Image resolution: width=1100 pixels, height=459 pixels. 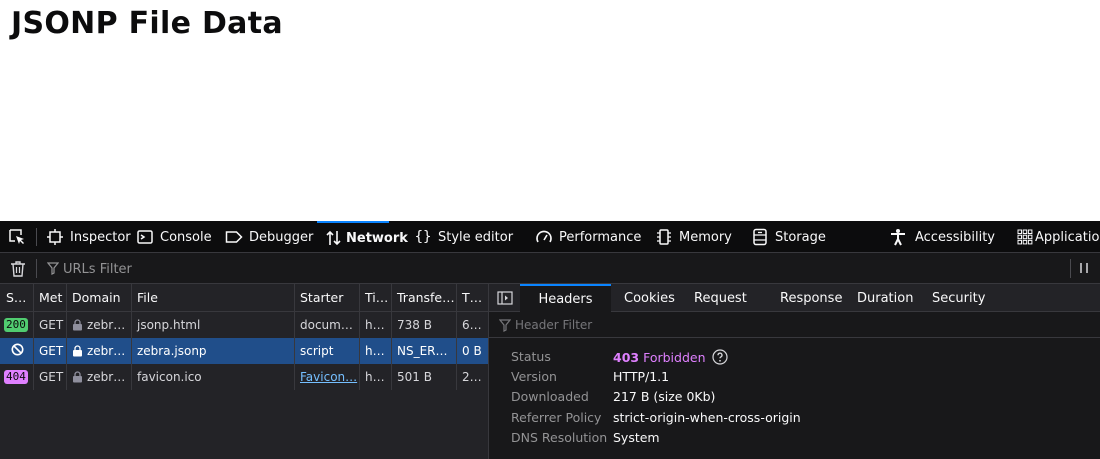 What do you see at coordinates (559, 437) in the screenshot?
I see `dns-resolution-label: DNS Resolution` at bounding box center [559, 437].